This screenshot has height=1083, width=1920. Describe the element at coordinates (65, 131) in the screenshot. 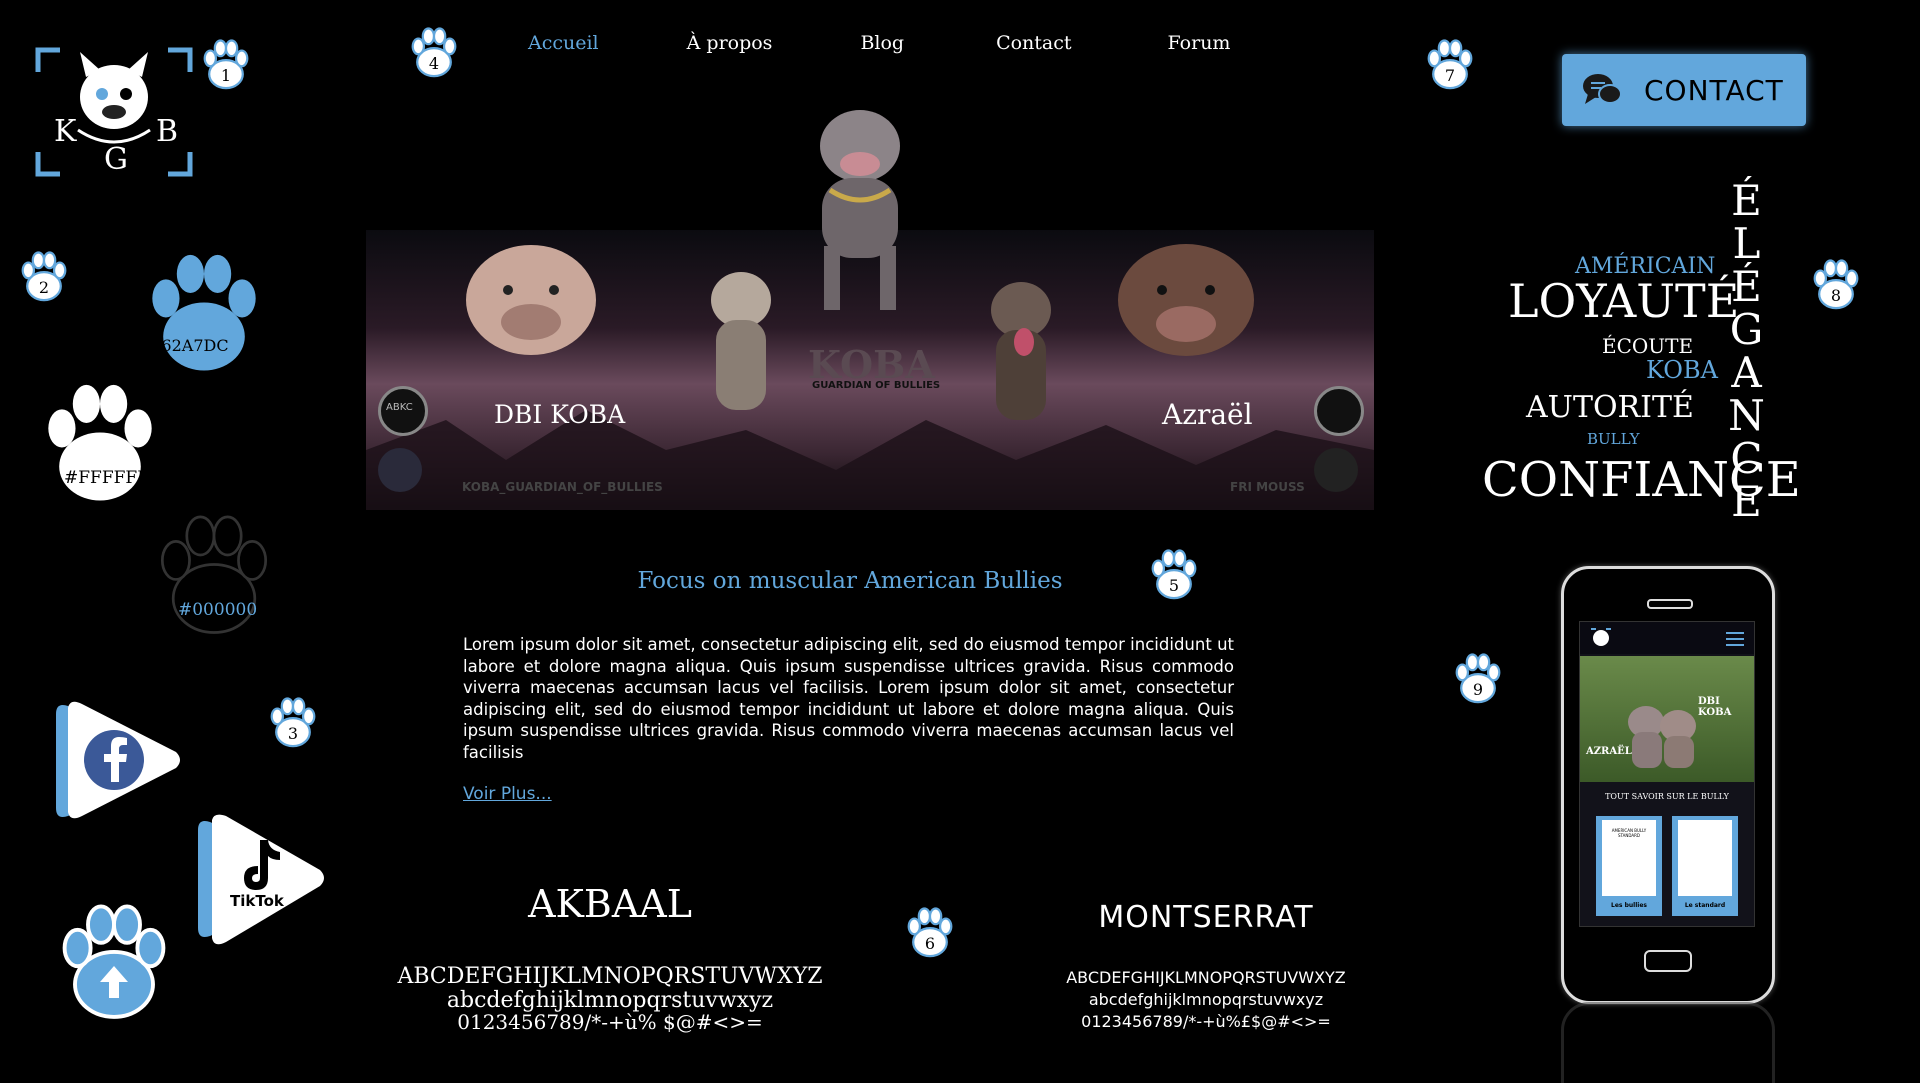

I see `logo-letter-k: K` at that location.